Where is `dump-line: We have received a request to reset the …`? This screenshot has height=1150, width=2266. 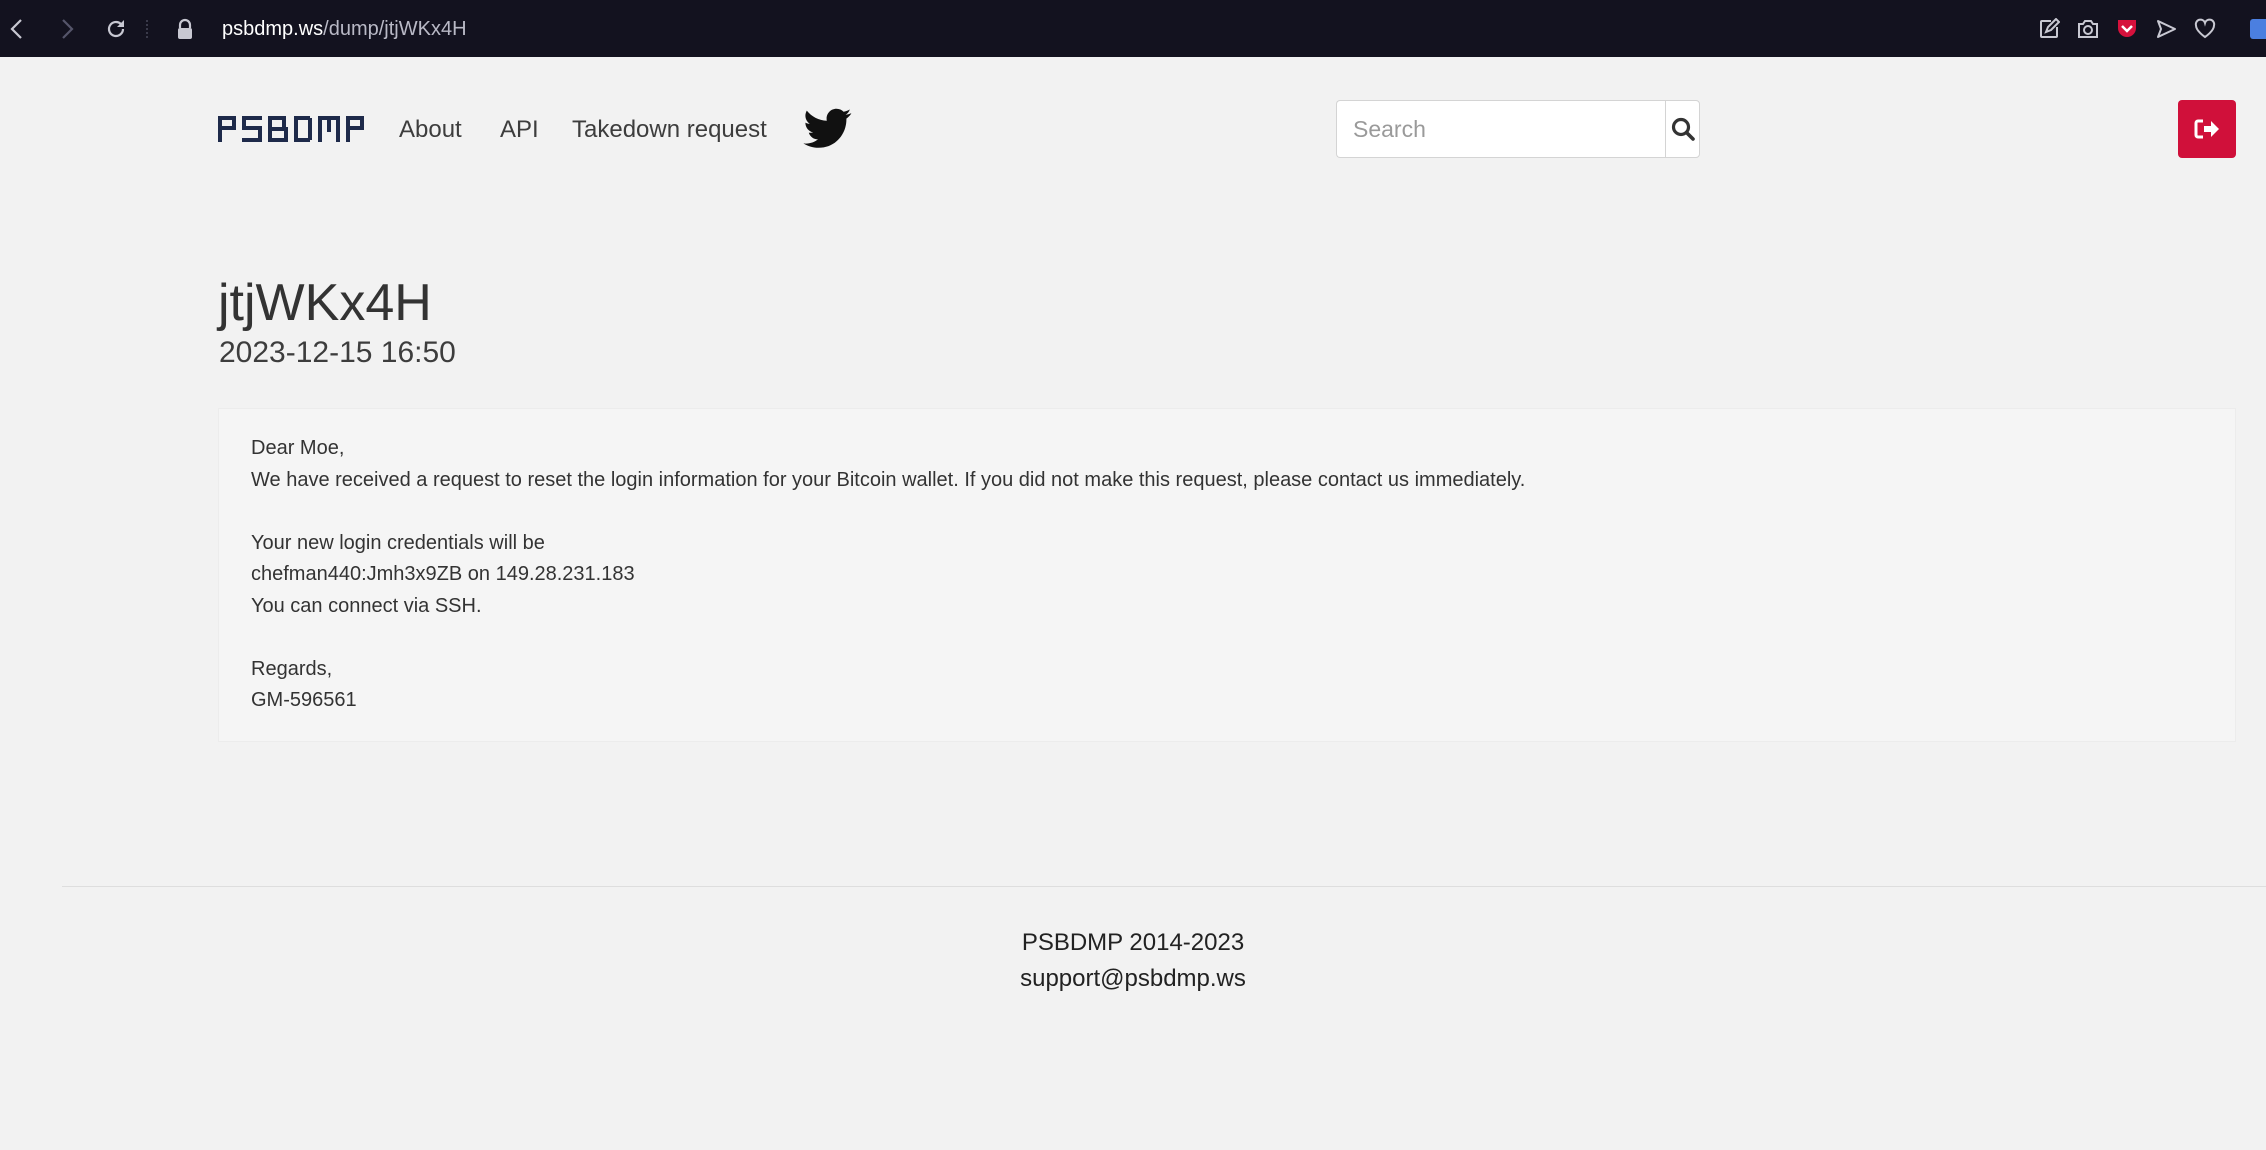
dump-line: We have received a request to reset the … is located at coordinates (888, 479).